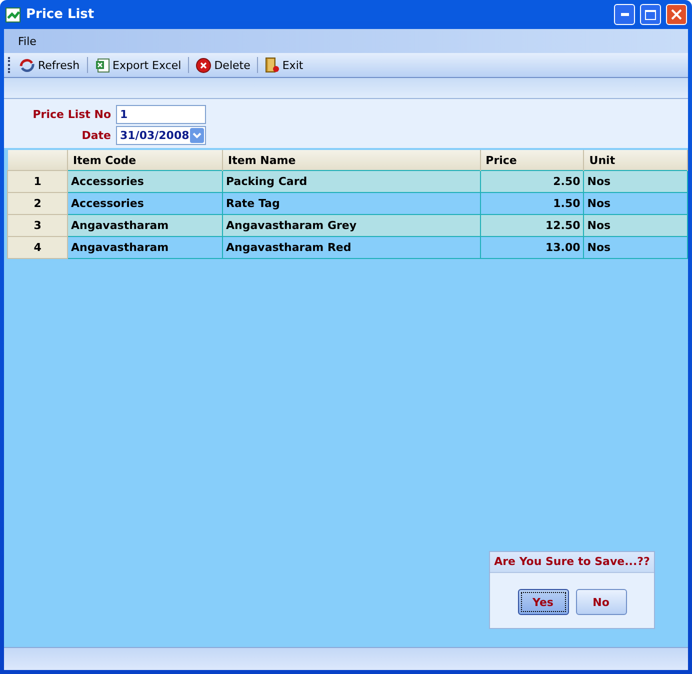  I want to click on table-cell: Packing Card, so click(351, 181).